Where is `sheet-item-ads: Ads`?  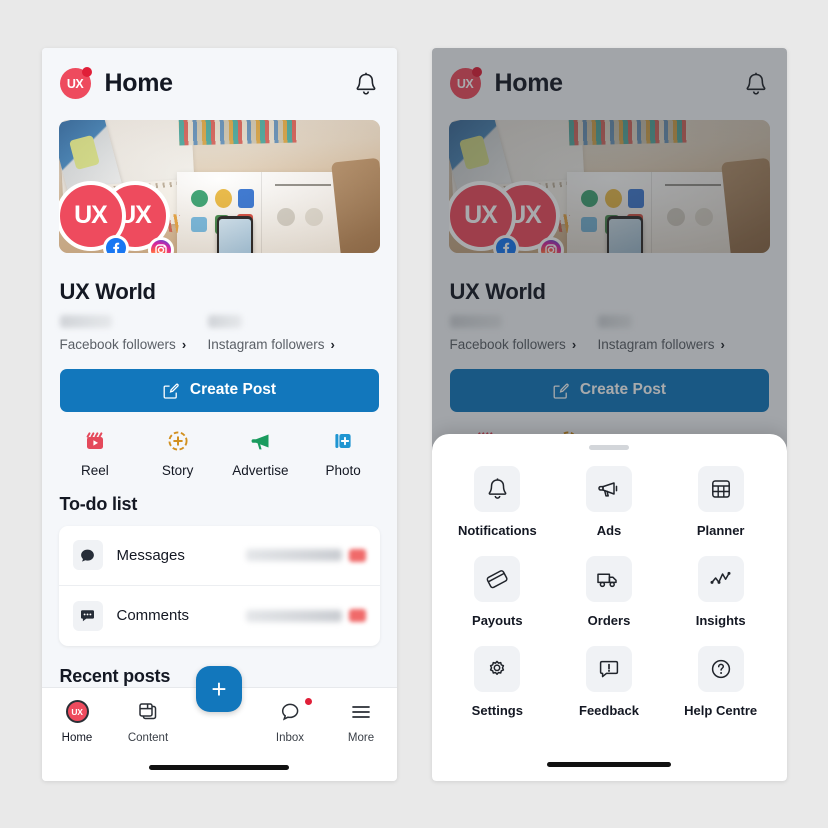
sheet-item-ads: Ads is located at coordinates (609, 508).